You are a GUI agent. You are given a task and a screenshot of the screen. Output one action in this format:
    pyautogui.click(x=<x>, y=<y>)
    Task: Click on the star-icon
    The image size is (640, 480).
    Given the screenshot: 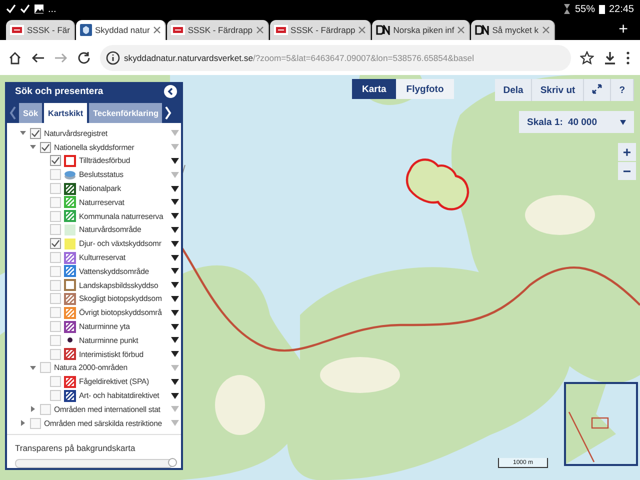 What is the action you would take?
    pyautogui.click(x=587, y=57)
    